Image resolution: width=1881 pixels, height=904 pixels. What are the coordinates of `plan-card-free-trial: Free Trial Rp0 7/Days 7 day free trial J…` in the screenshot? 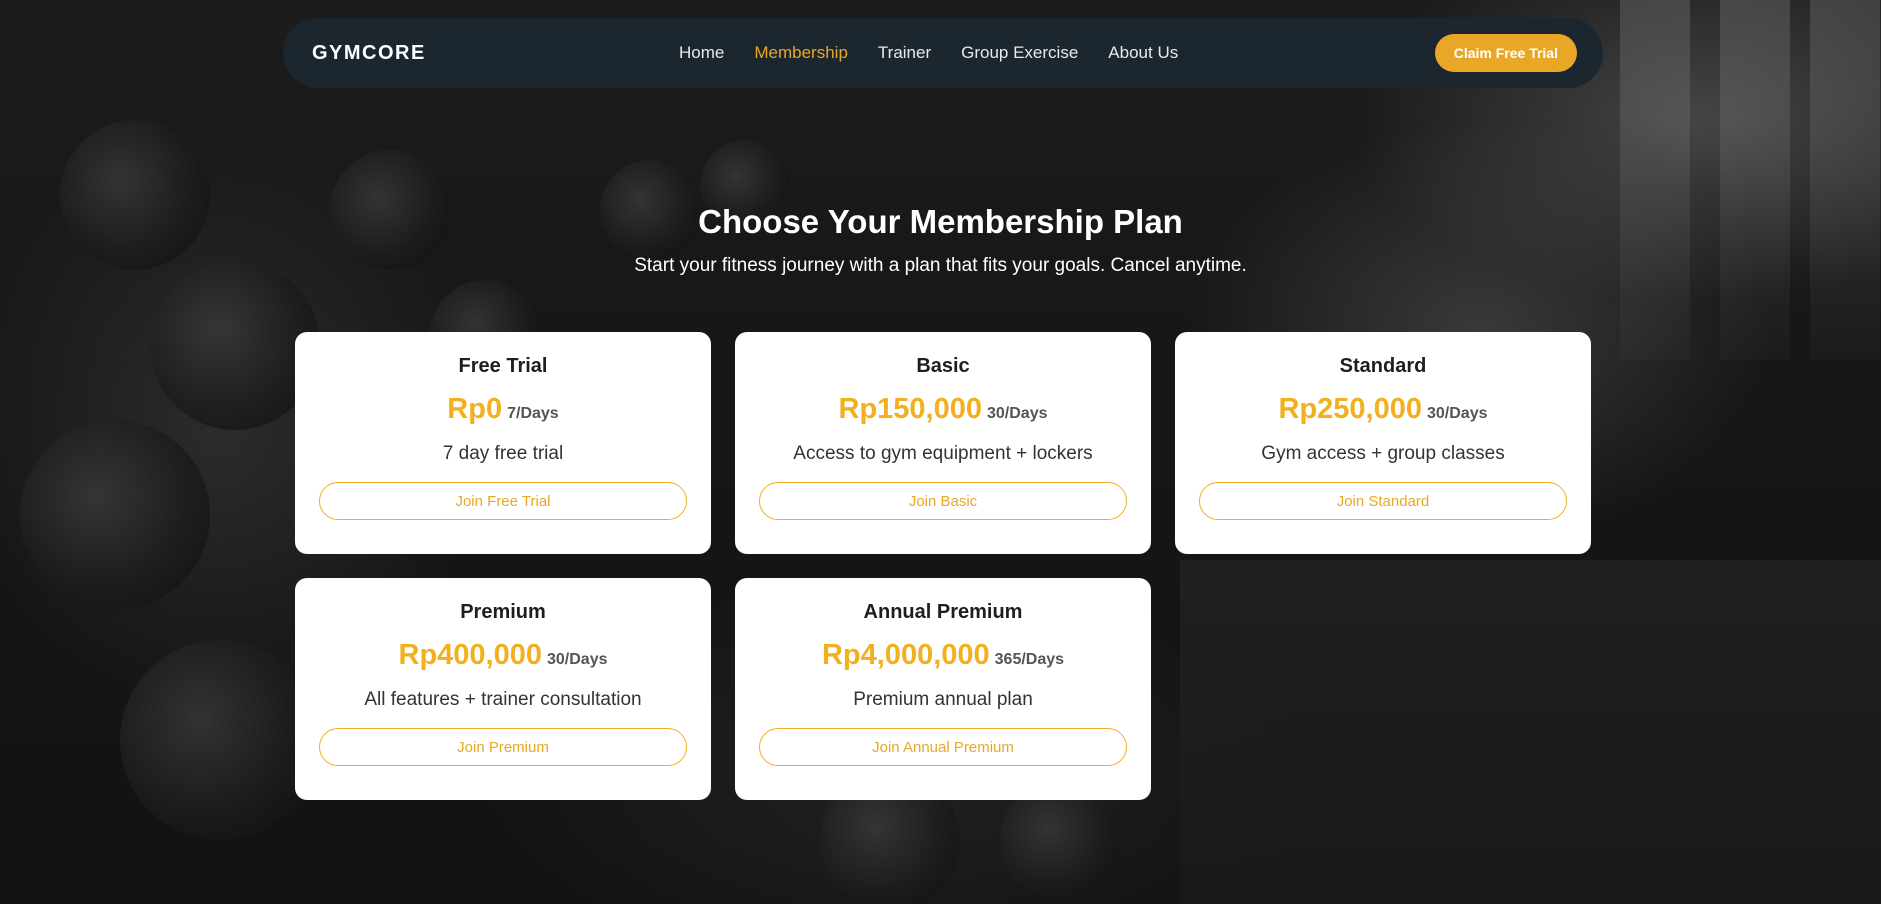 It's located at (503, 443).